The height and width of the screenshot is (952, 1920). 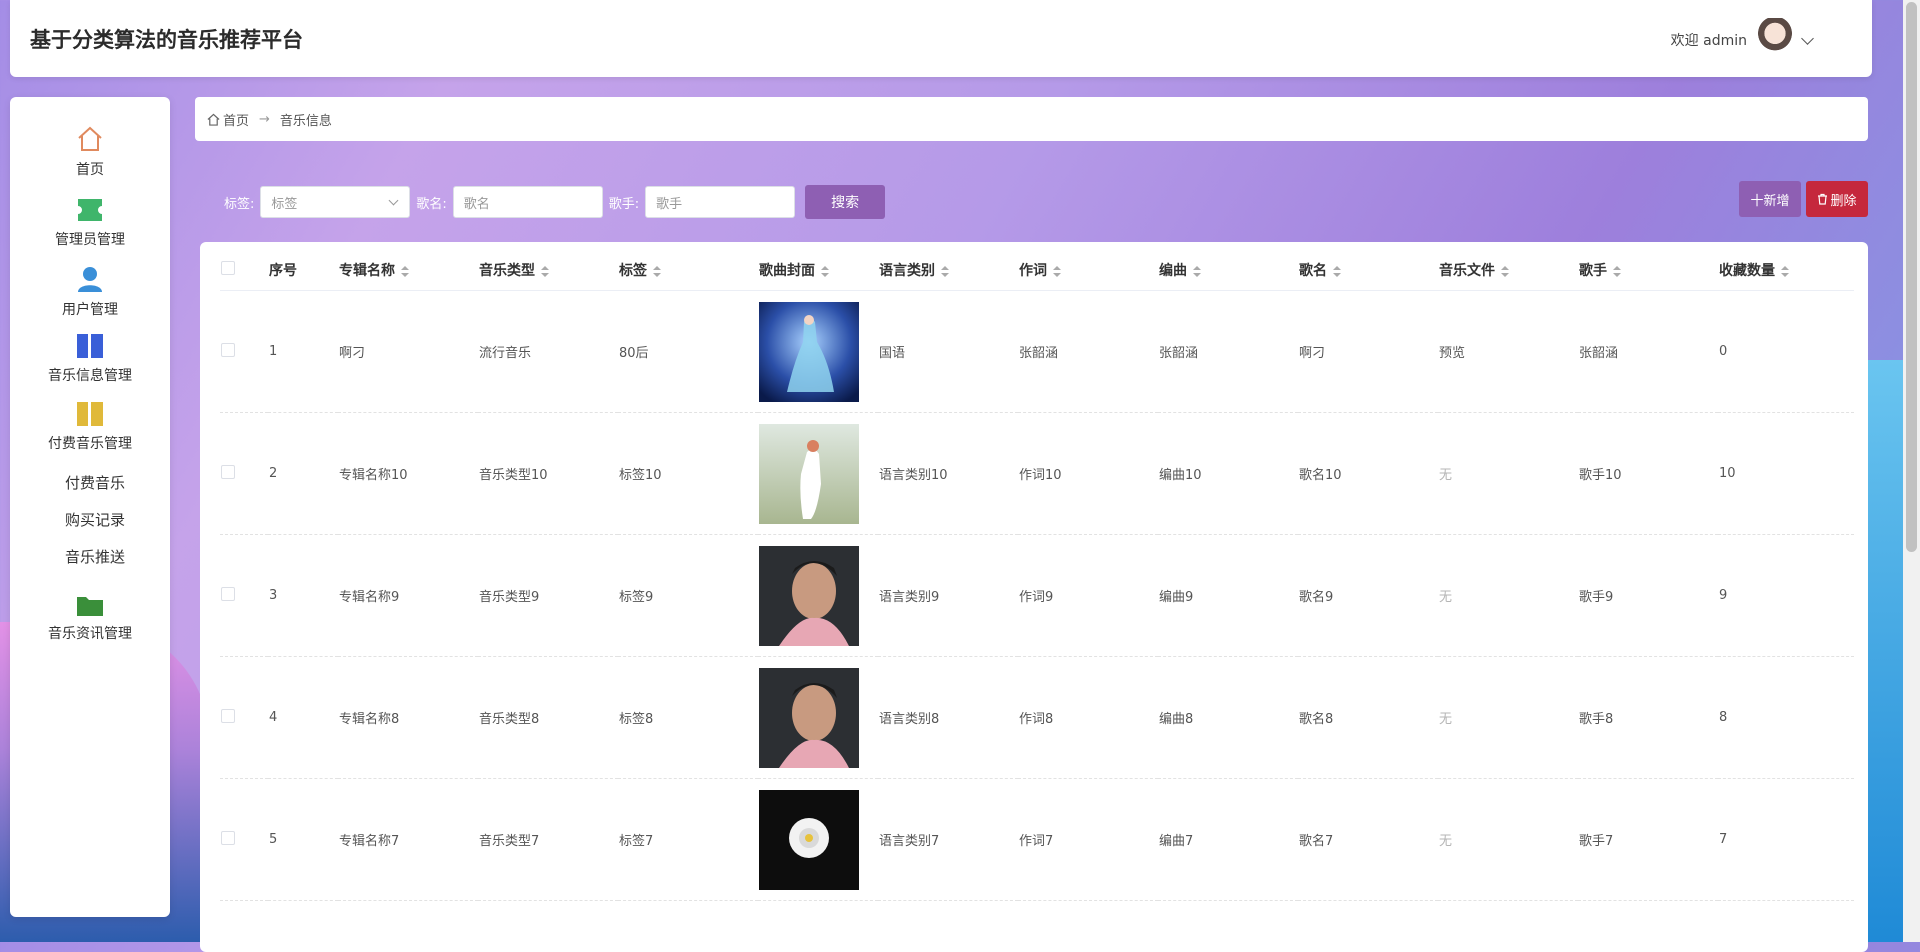 I want to click on sidebar-item-home: 首页, so click(x=90, y=152).